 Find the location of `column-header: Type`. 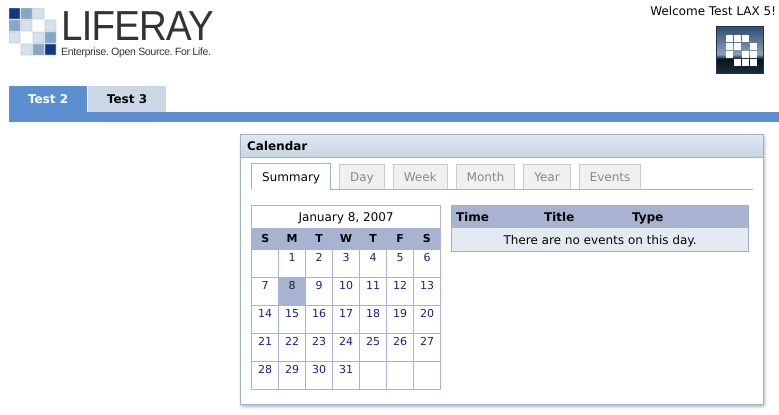

column-header: Type is located at coordinates (688, 217).